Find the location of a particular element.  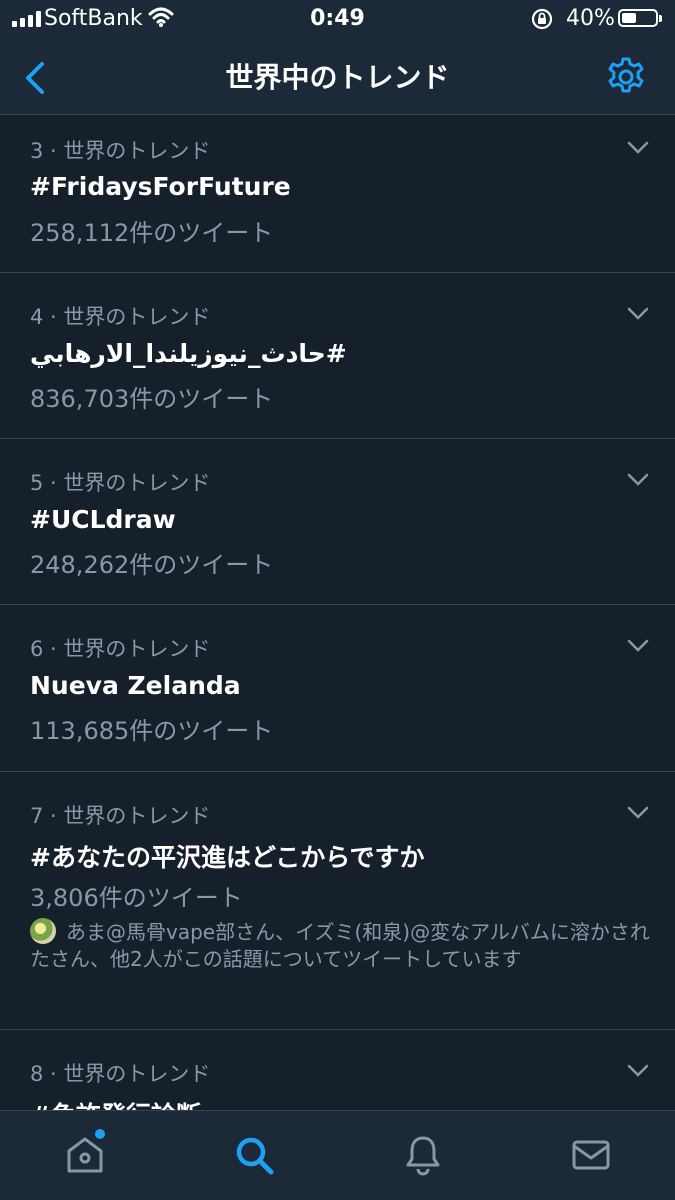

tab-bar is located at coordinates (337, 1155).